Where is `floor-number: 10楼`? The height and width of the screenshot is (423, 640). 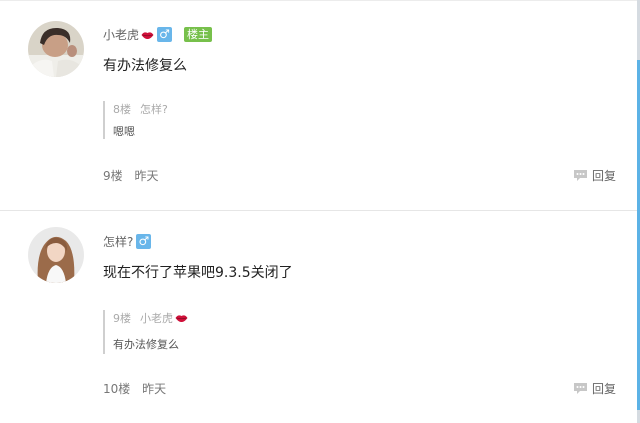 floor-number: 10楼 is located at coordinates (117, 389).